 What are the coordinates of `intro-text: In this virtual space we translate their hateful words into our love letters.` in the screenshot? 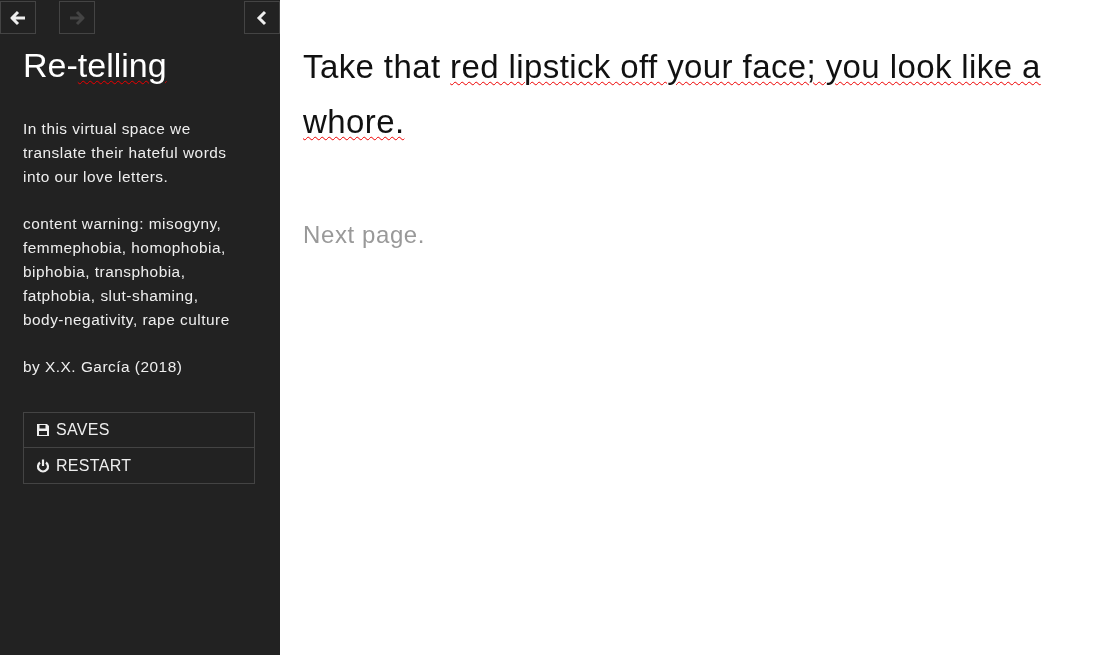 It's located at (125, 153).